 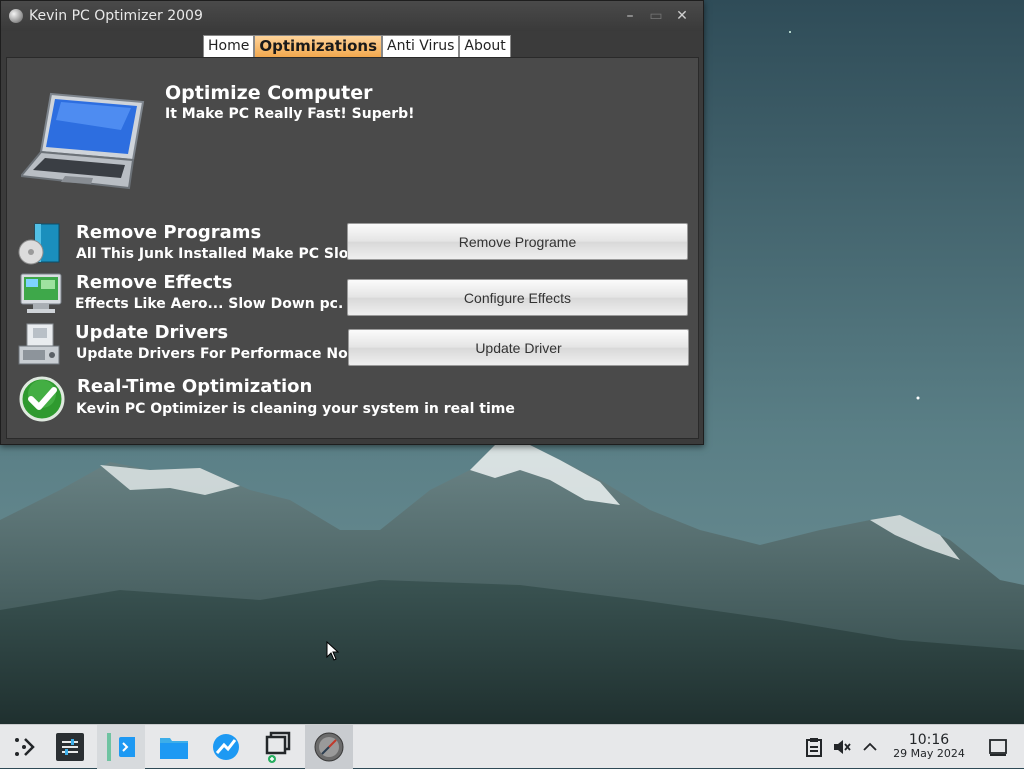 I want to click on optimizer-app-icon, so click(x=329, y=747).